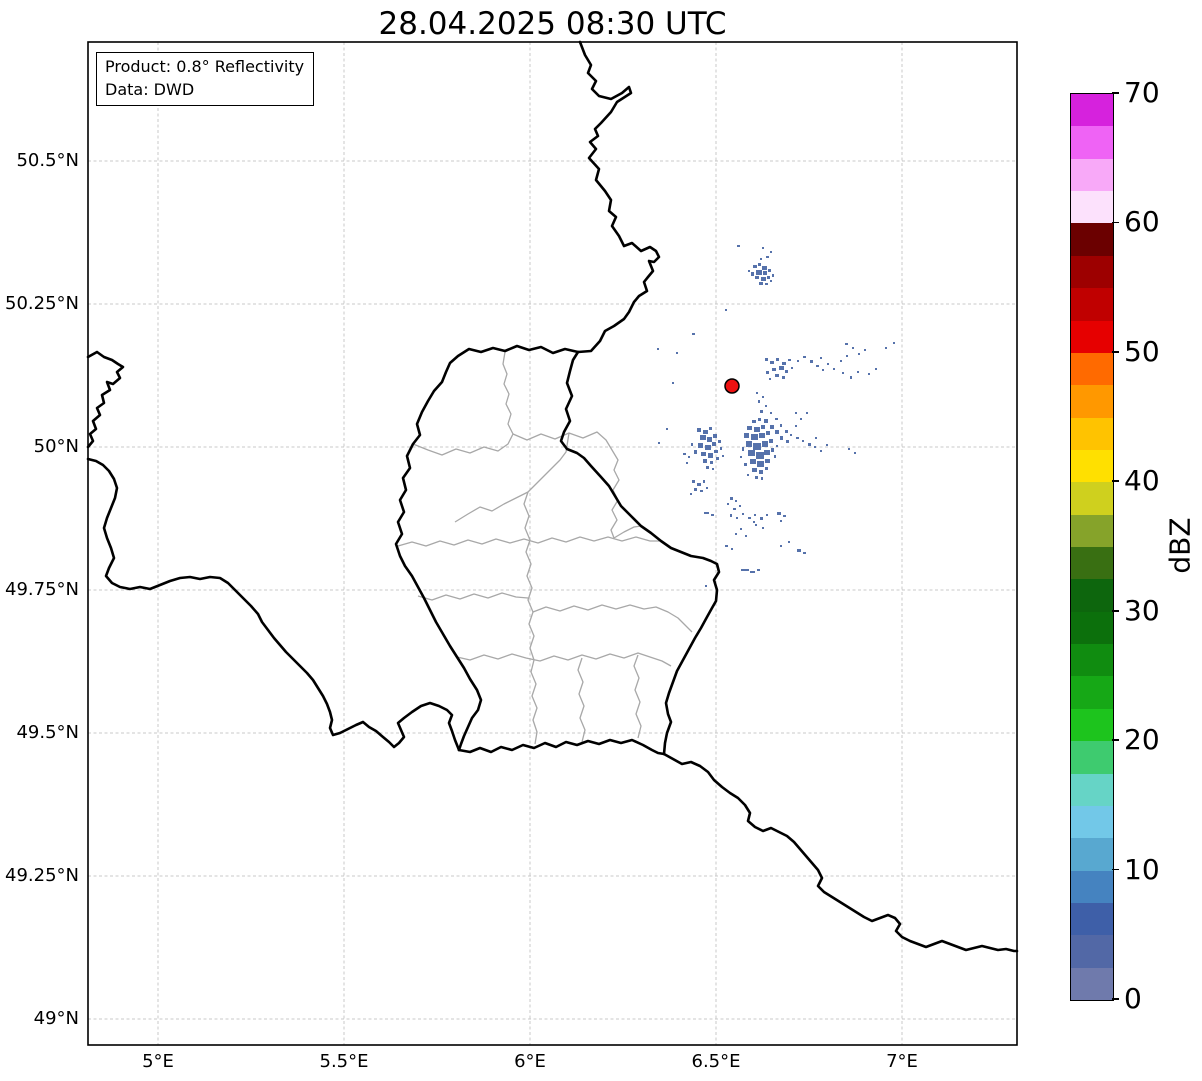 The image size is (1202, 1081). I want to click on y-tick-label: 50.5°N, so click(47, 160).